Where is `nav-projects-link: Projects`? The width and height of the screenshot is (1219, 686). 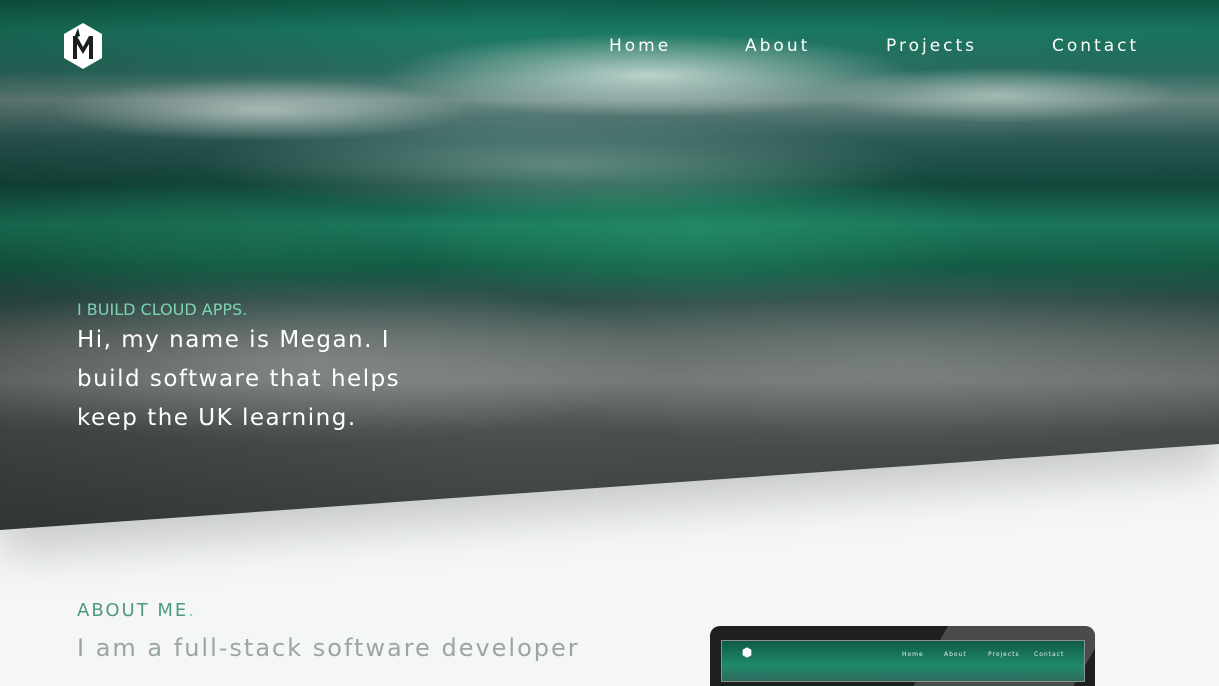
nav-projects-link: Projects is located at coordinates (931, 46).